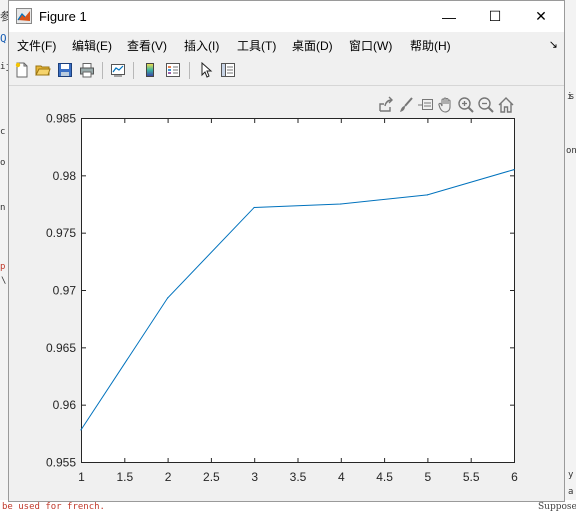 The height and width of the screenshot is (514, 576). What do you see at coordinates (288, 507) in the screenshot?
I see `background-editor-bottom: be used for french. Suppose` at bounding box center [288, 507].